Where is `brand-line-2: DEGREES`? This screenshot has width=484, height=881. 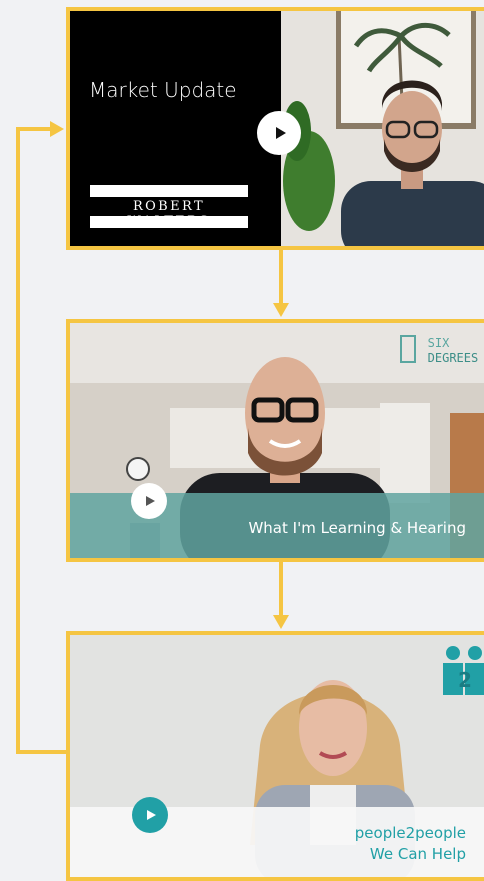 brand-line-2: DEGREES is located at coordinates (453, 358).